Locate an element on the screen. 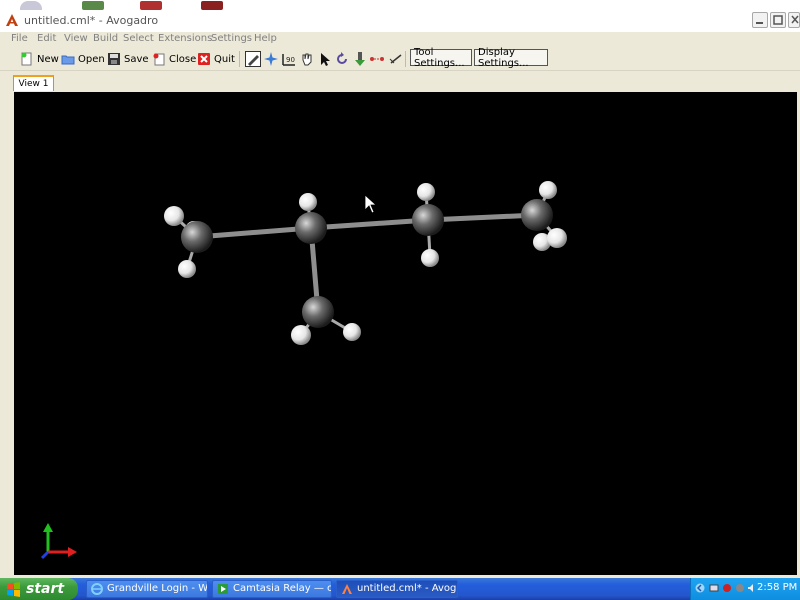 Image resolution: width=800 pixels, height=600 pixels. floppy-disk-icon is located at coordinates (114, 59).